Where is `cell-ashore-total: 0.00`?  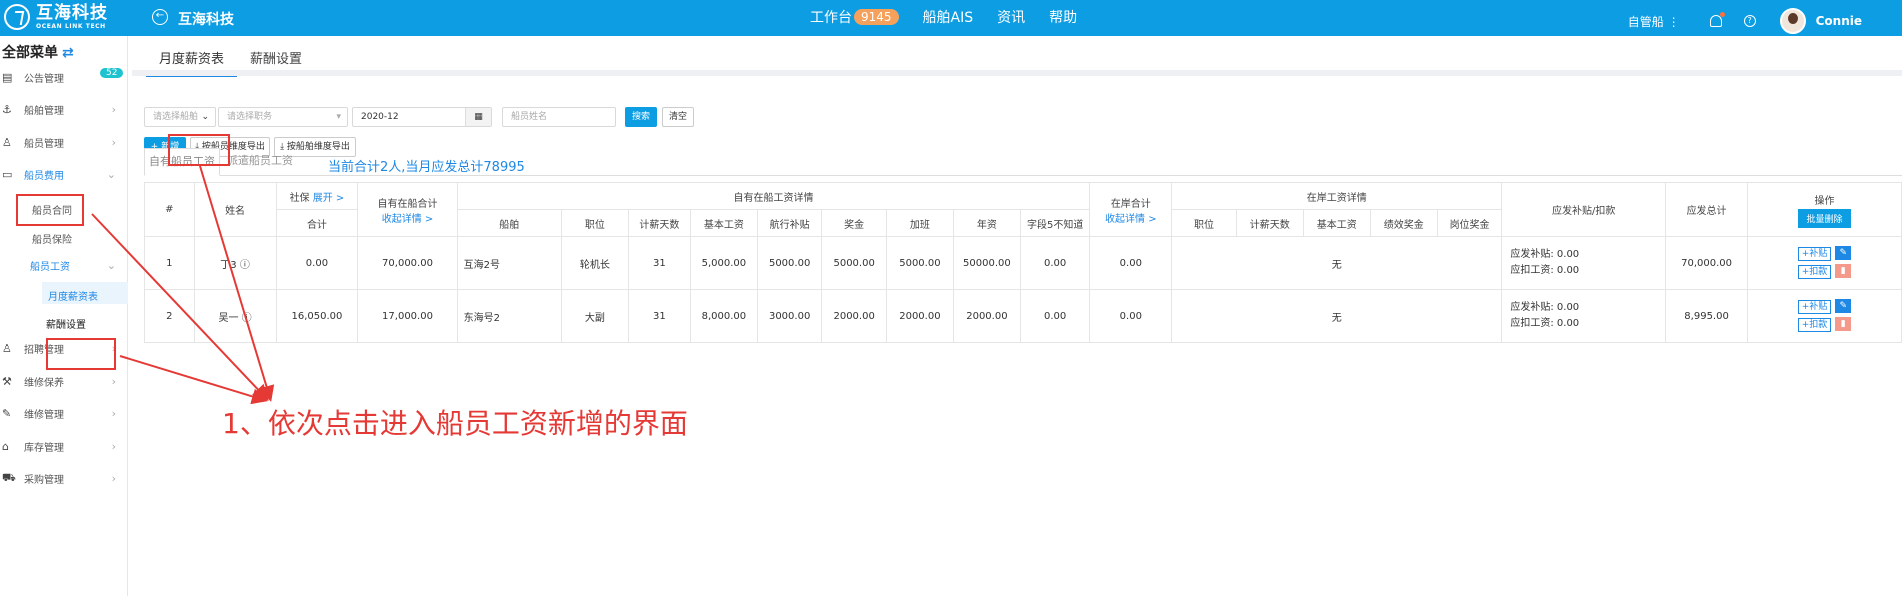
cell-ashore-total: 0.00 is located at coordinates (1131, 316).